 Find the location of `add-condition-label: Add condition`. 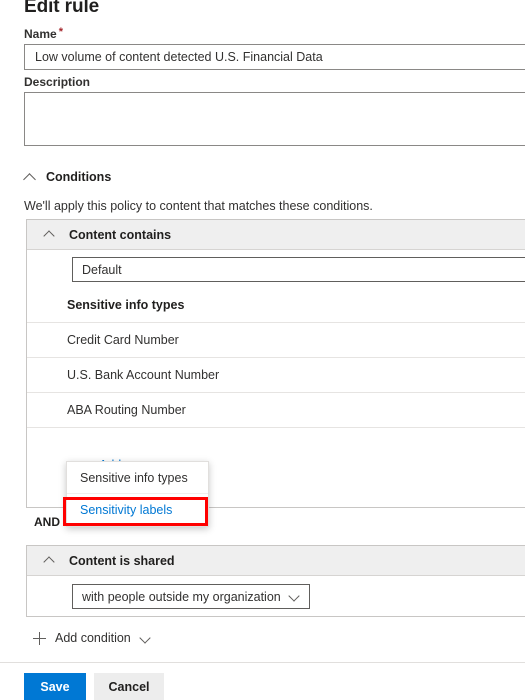

add-condition-label: Add condition is located at coordinates (93, 638).